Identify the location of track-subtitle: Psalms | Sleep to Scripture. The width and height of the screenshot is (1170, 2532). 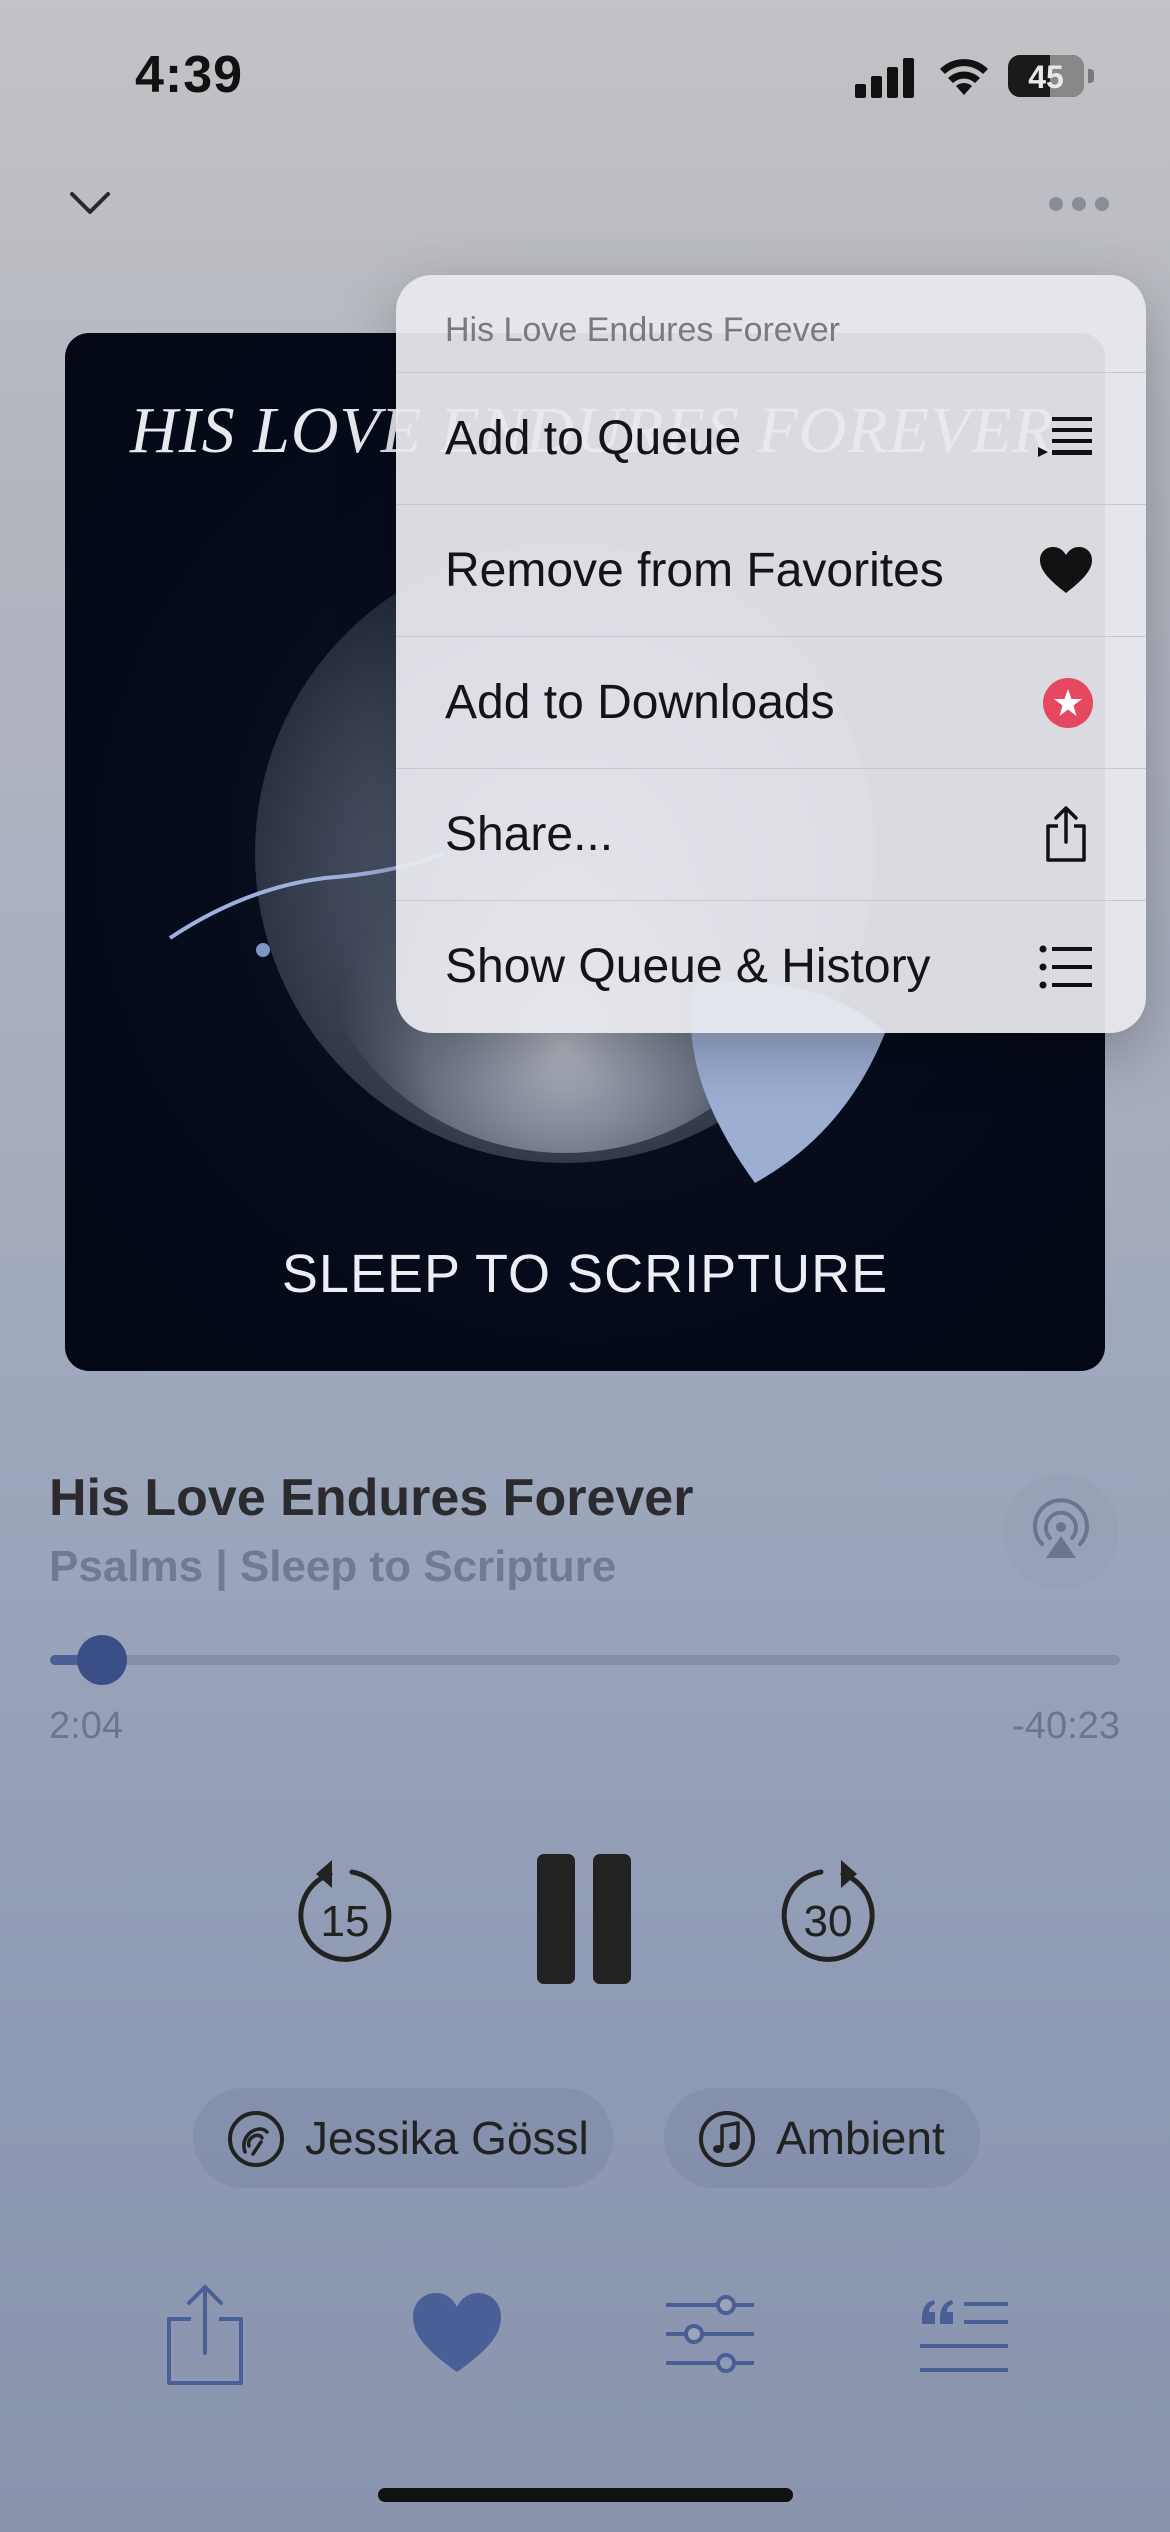
(332, 1567).